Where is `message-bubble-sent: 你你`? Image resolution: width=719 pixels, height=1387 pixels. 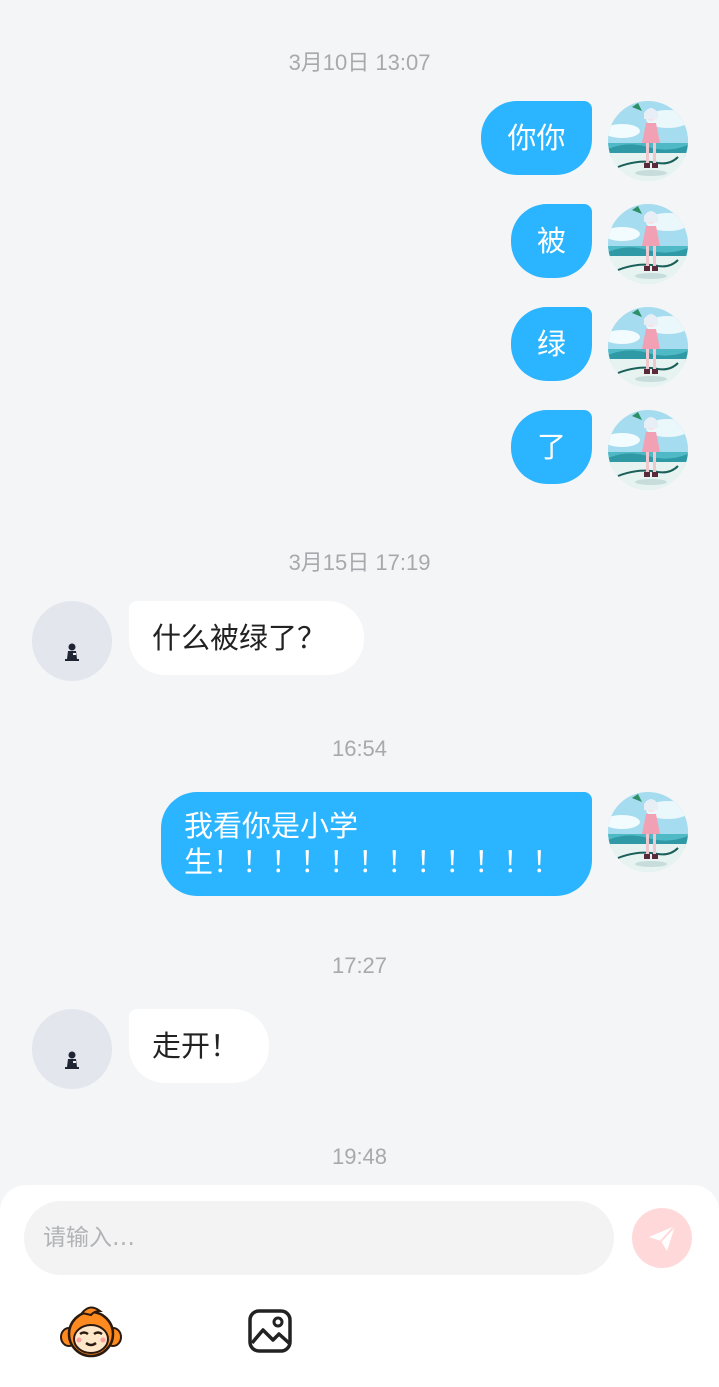
message-bubble-sent: 你你 is located at coordinates (536, 138).